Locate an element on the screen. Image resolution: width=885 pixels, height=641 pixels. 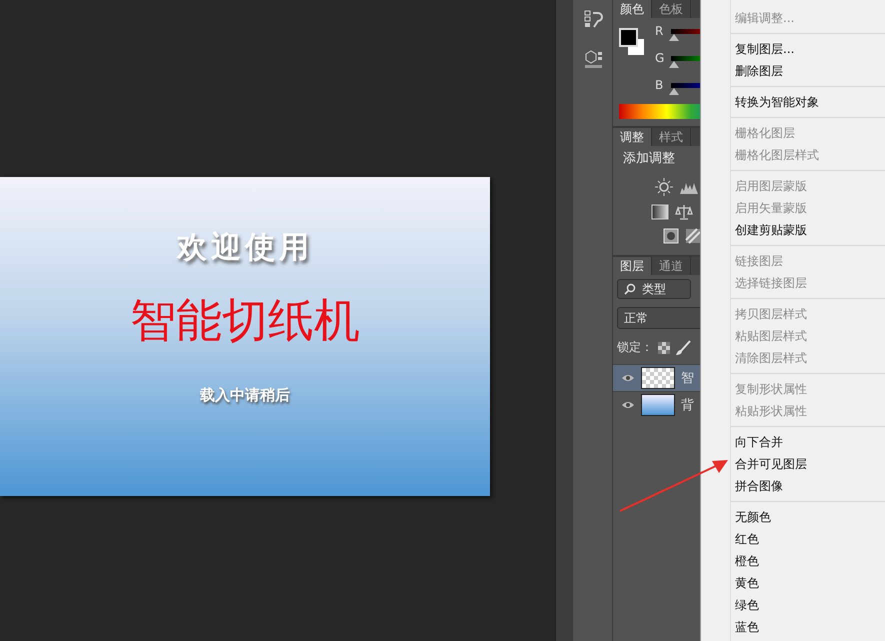
slider-label: R is located at coordinates (659, 31).